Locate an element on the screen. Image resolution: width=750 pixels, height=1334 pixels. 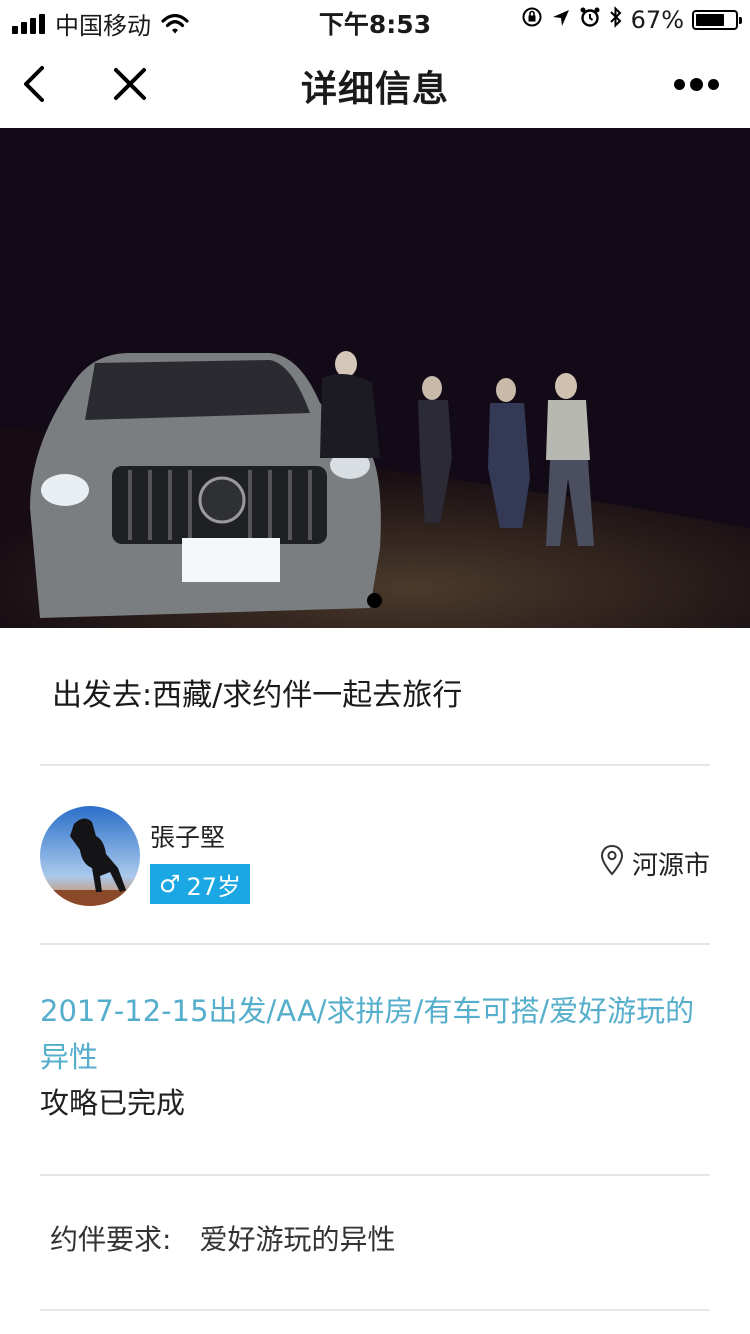
plan-status: 攻略已完成 is located at coordinates (113, 1103).